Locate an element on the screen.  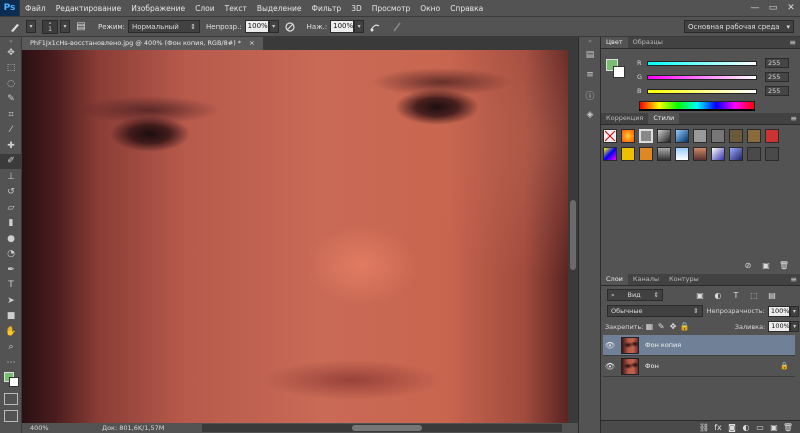
dock-collapse-icon: « is located at coordinates (590, 41).